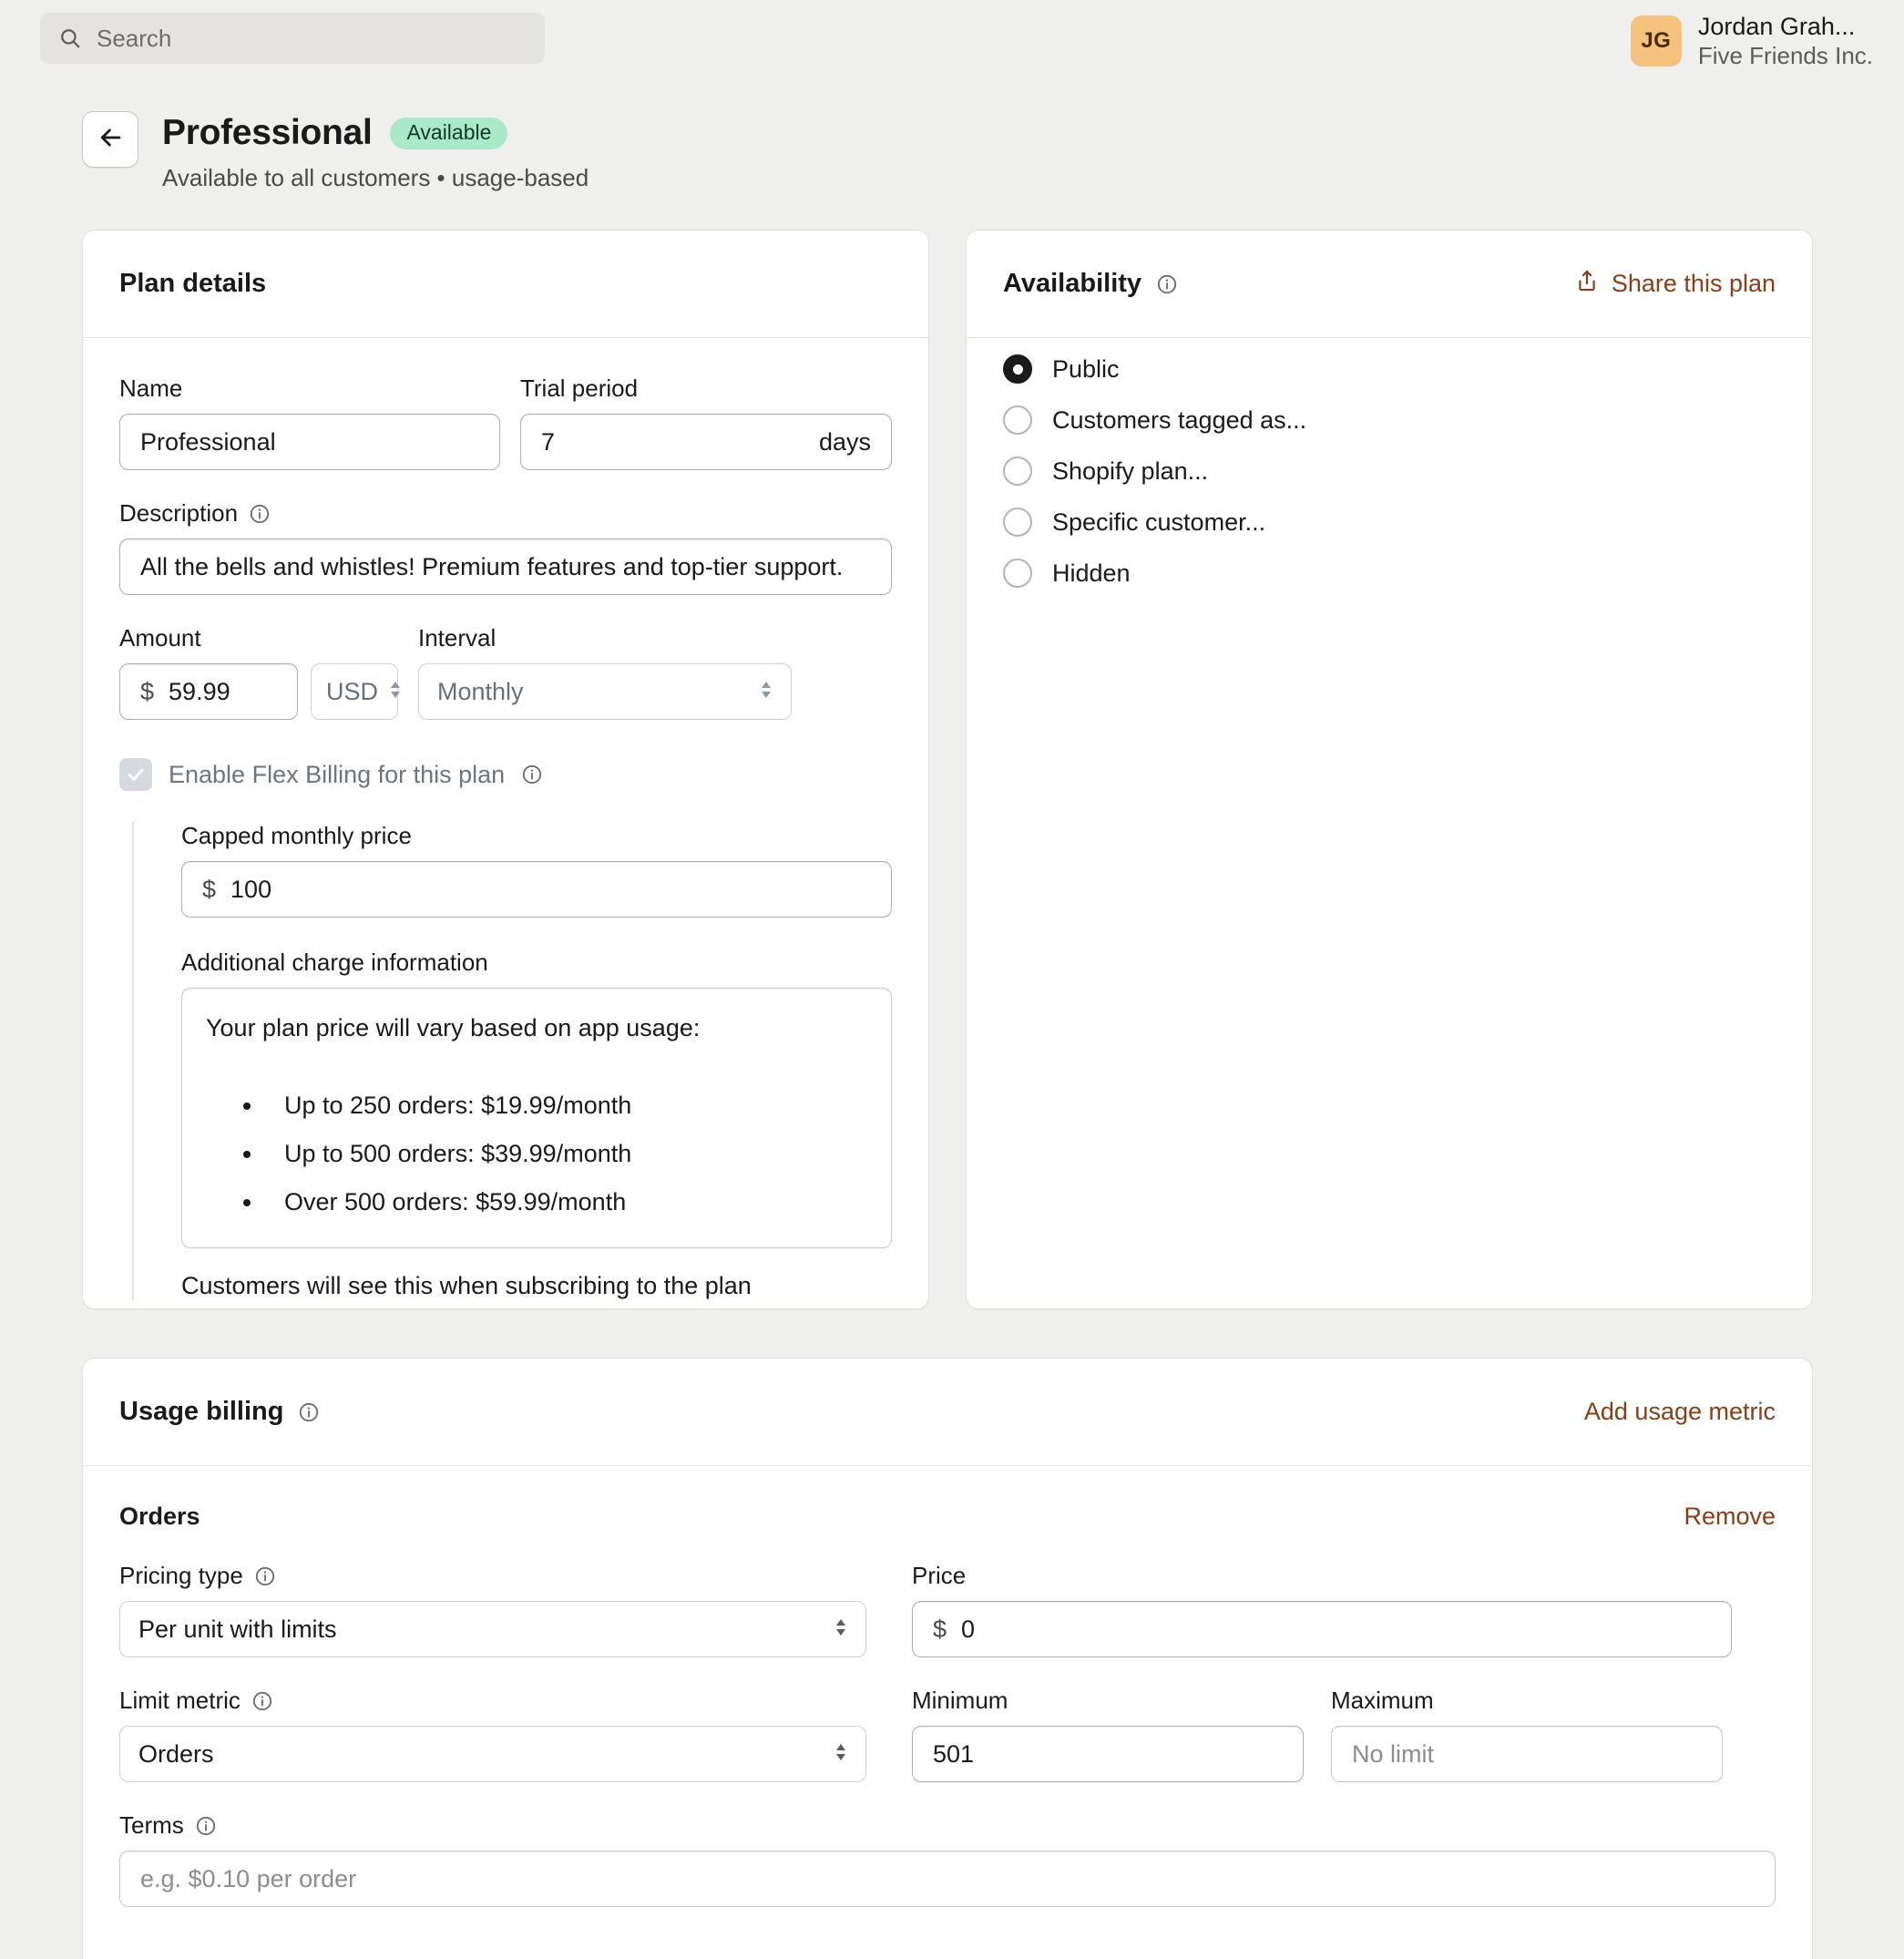 The height and width of the screenshot is (1959, 1904). I want to click on page-title: Professional, so click(268, 133).